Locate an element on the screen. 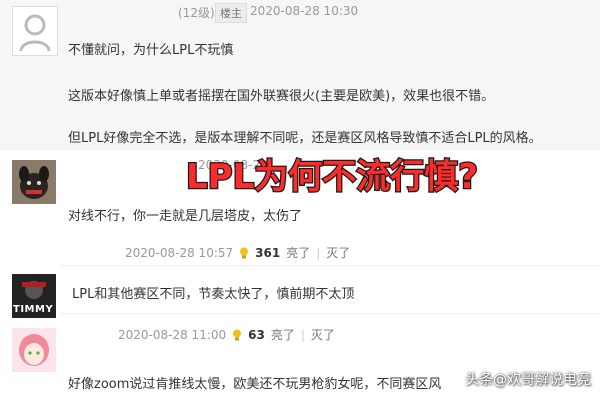 This screenshot has width=600, height=400. anime-avatar-icon is located at coordinates (34, 350).